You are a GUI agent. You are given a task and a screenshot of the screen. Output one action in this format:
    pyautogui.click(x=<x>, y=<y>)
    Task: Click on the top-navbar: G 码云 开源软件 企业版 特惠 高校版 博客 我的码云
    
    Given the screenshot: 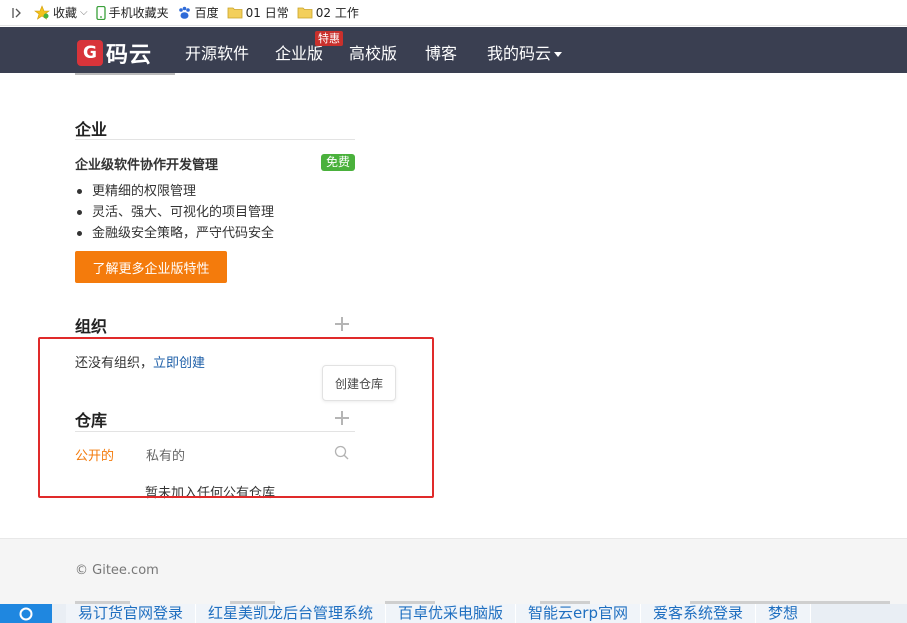 What is the action you would take?
    pyautogui.click(x=453, y=50)
    